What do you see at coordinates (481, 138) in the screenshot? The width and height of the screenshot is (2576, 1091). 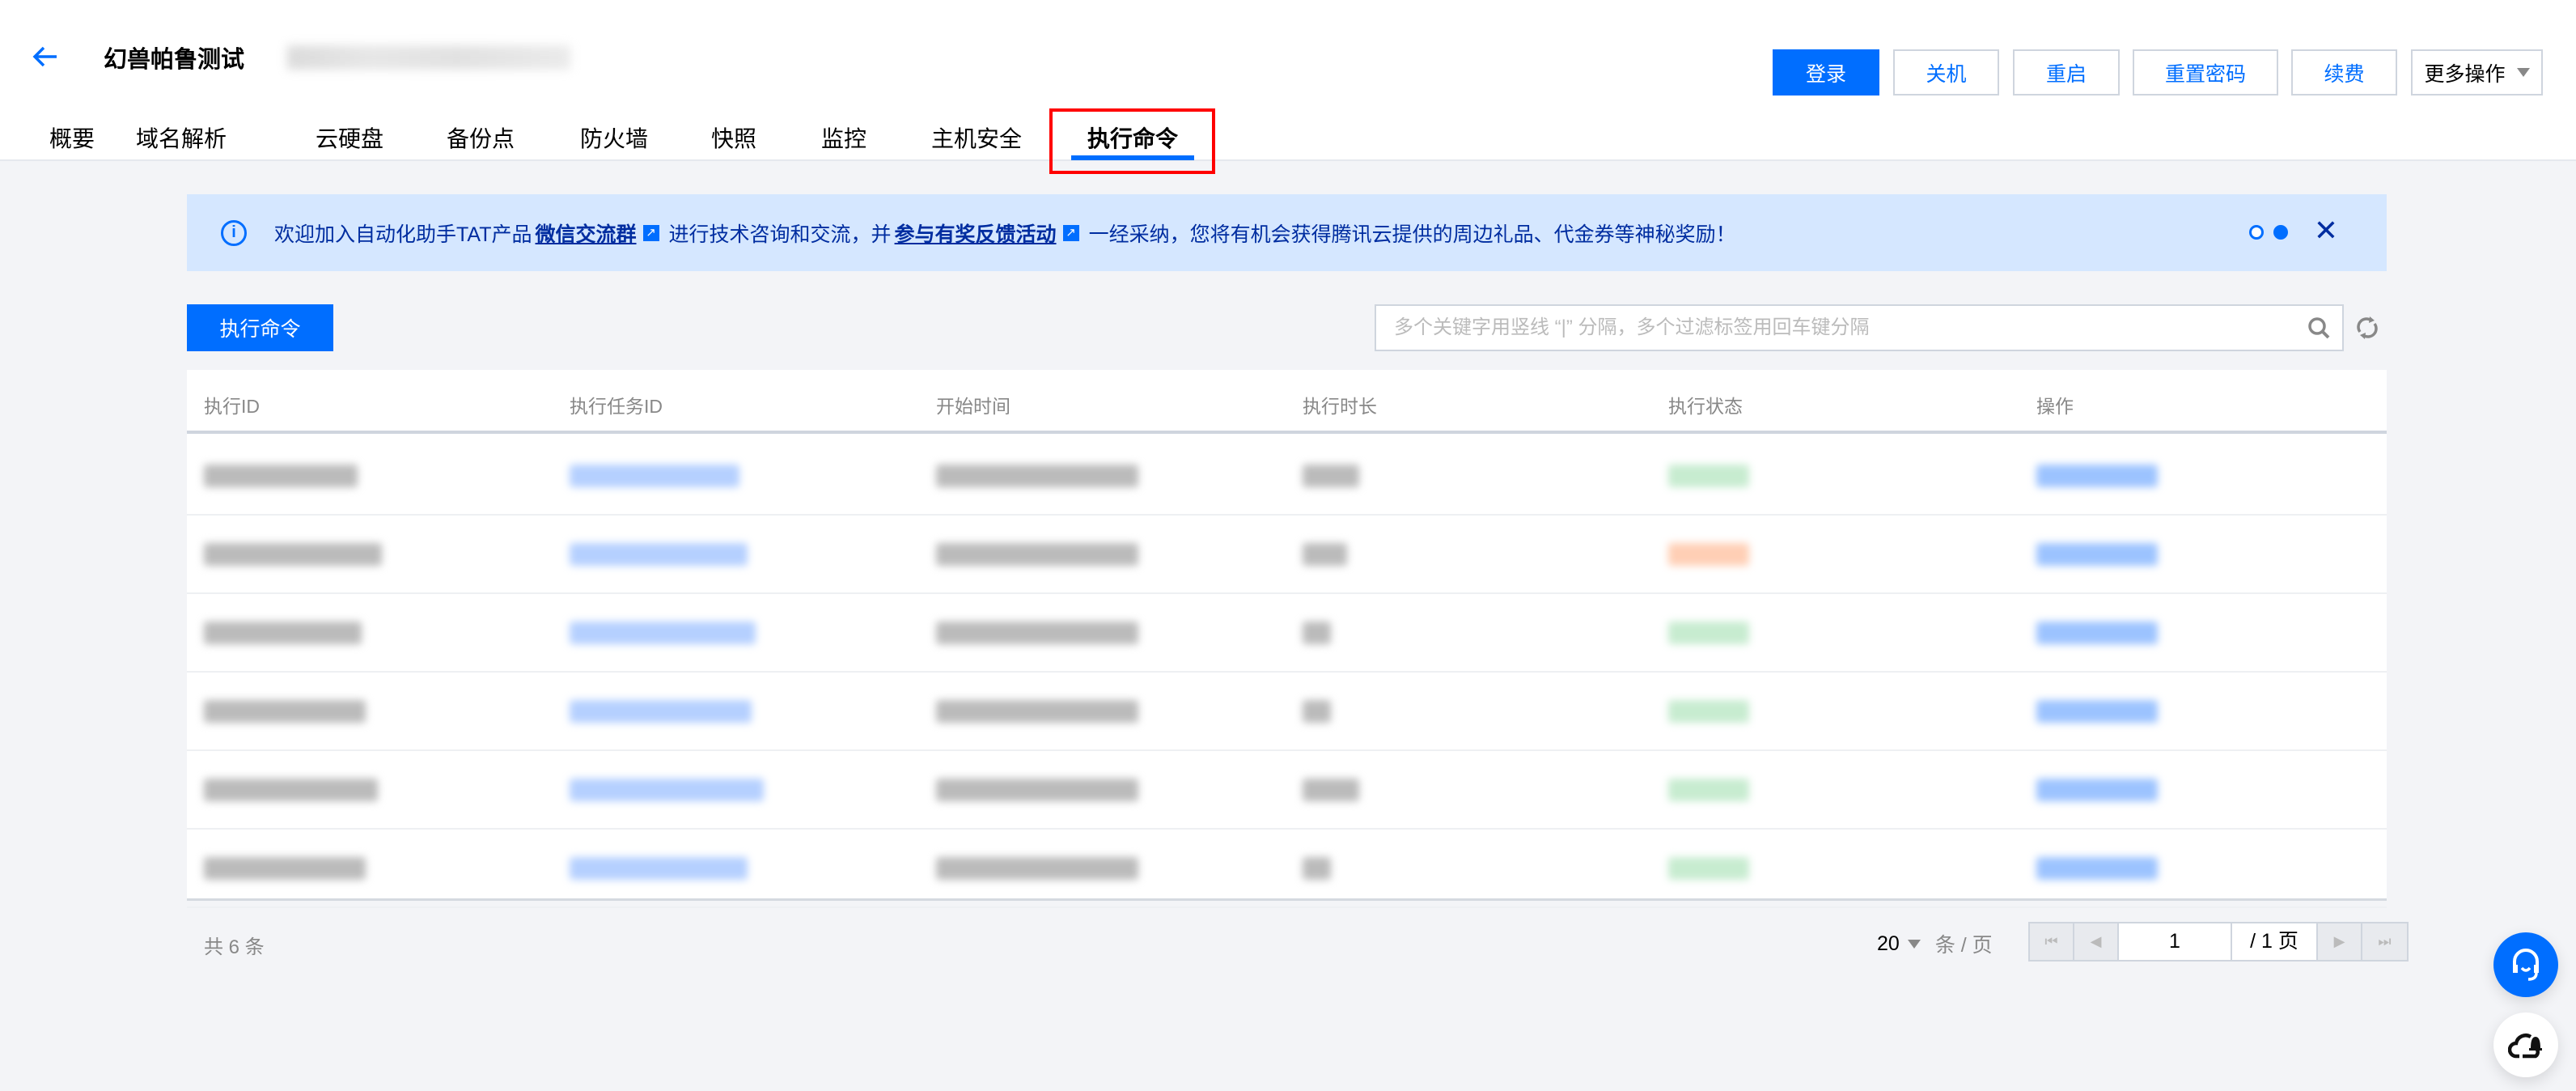 I see `tab-backup: 备份点` at bounding box center [481, 138].